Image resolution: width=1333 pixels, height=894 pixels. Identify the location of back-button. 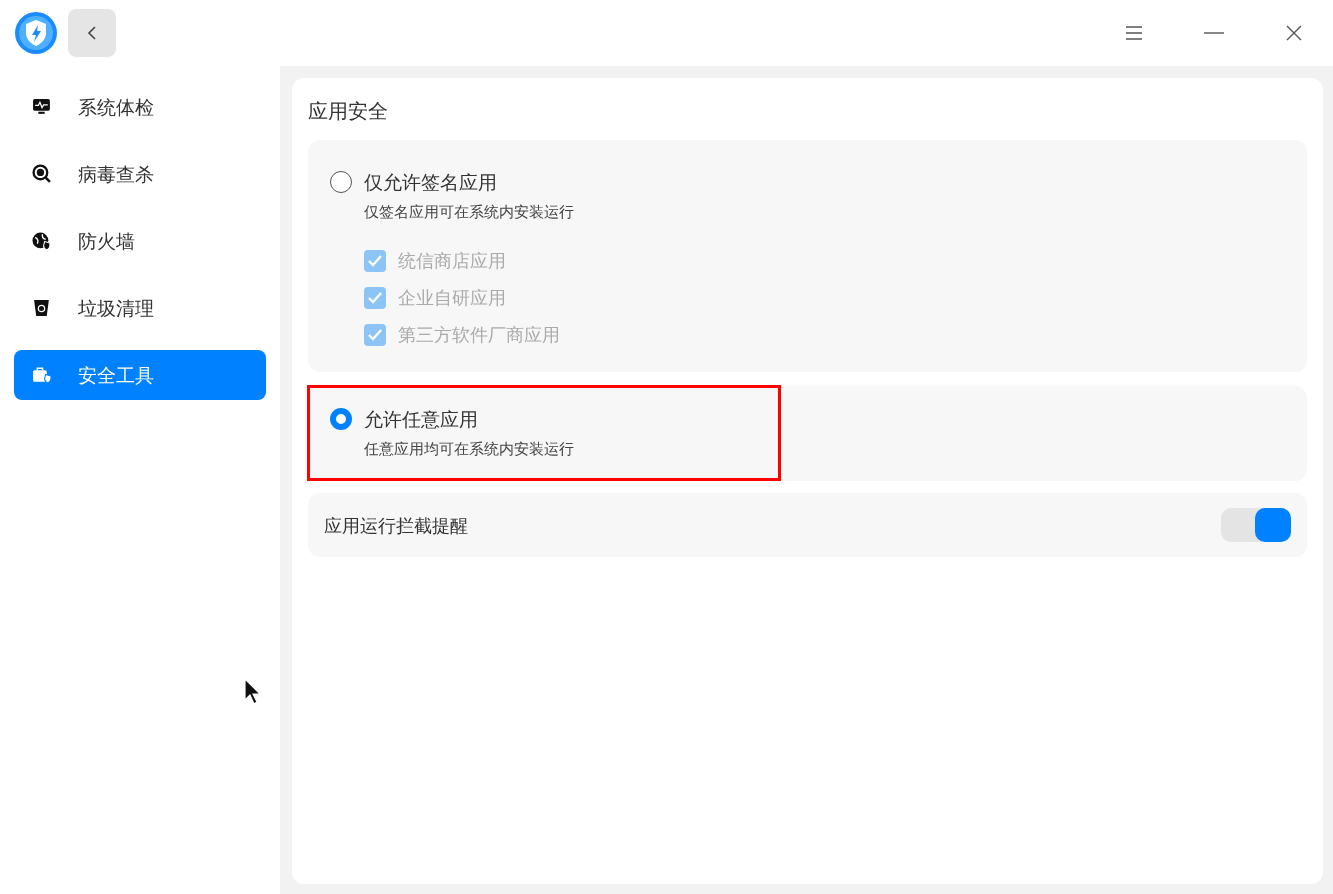
(92, 33).